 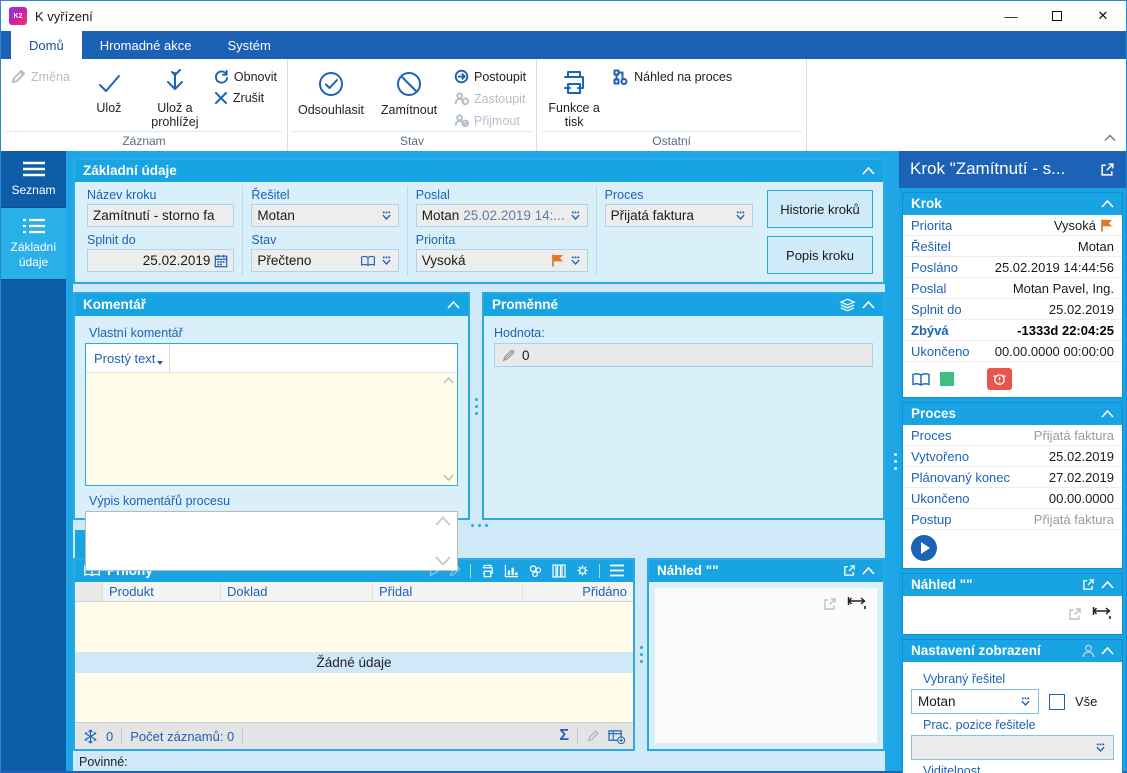 What do you see at coordinates (679, 253) in the screenshot?
I see `empty-field-cell` at bounding box center [679, 253].